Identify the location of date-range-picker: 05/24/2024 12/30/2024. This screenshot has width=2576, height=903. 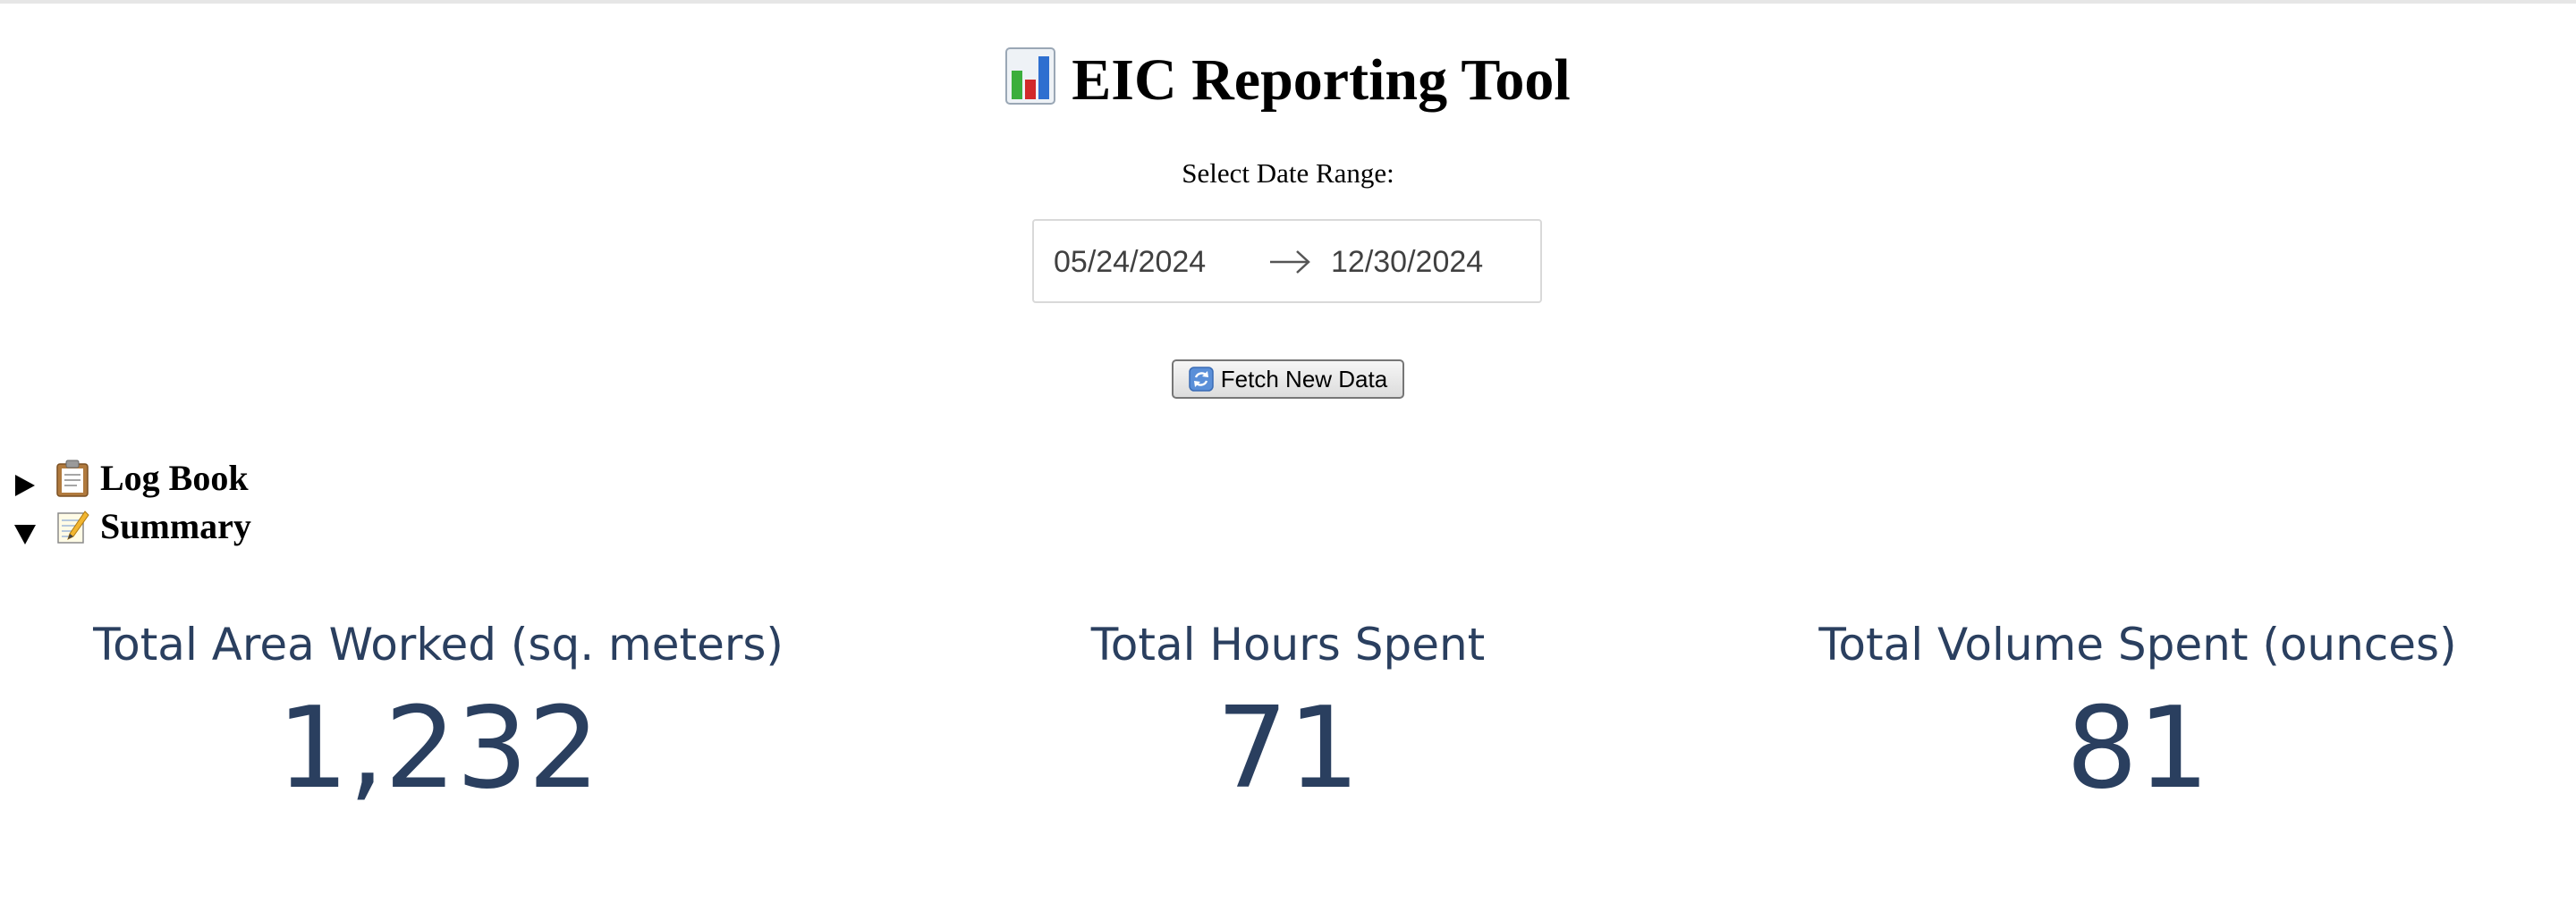
(1287, 261).